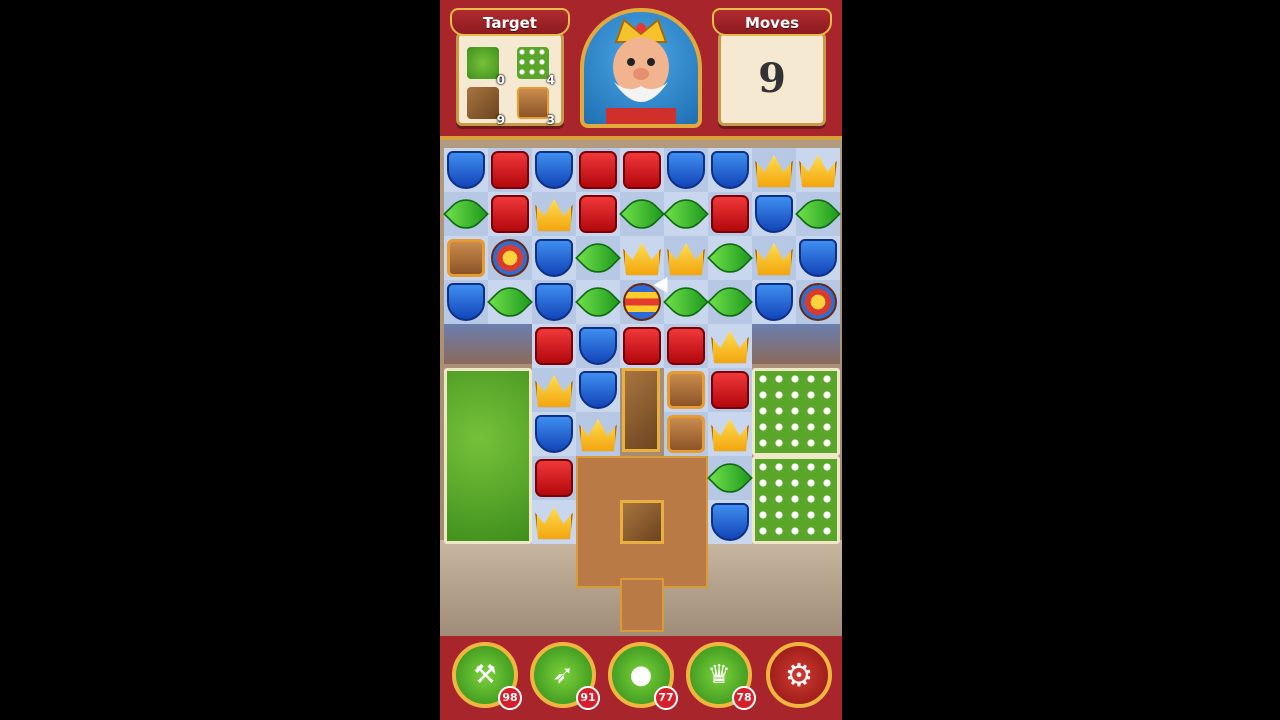  I want to click on cannon-icon: ●, so click(641, 675).